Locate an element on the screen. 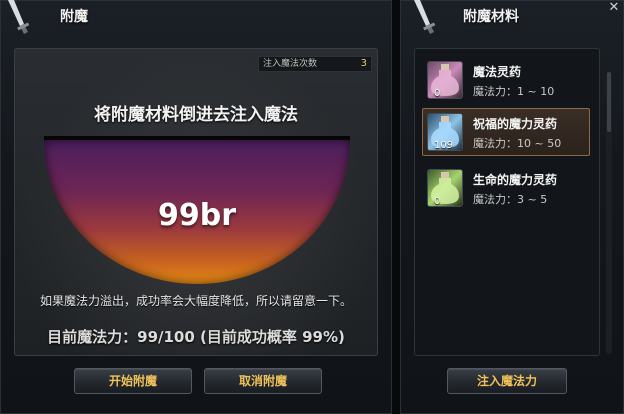 This screenshot has width=624, height=414. inject-count-value: 3 is located at coordinates (363, 63).